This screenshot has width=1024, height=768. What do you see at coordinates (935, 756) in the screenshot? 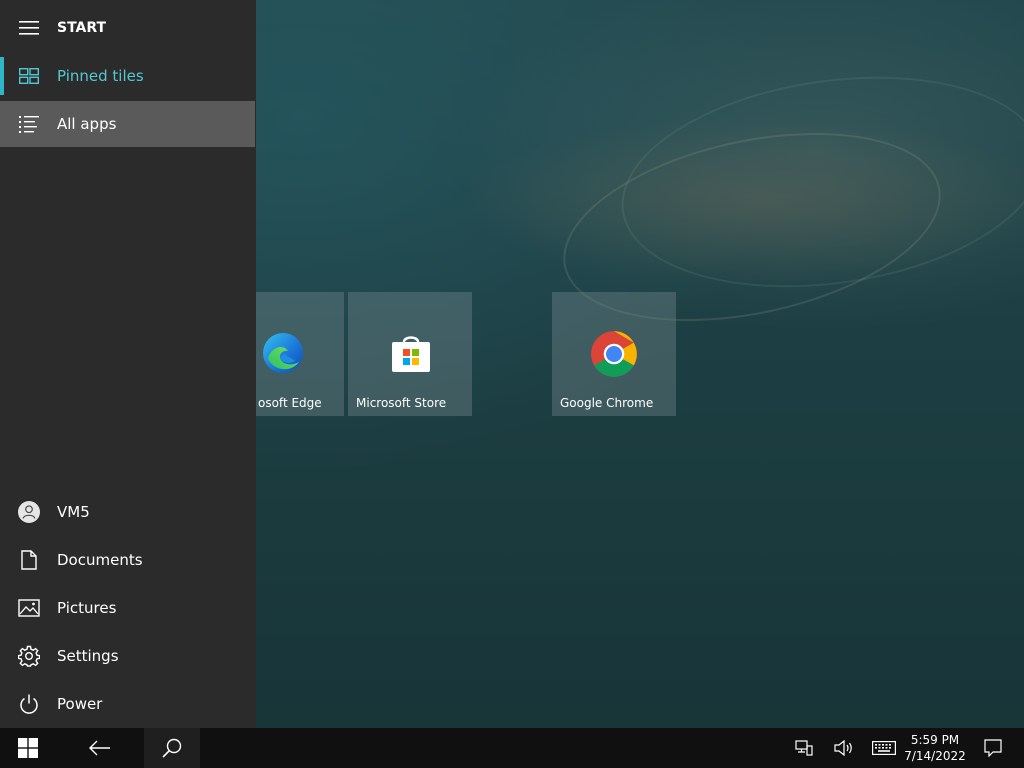
I see `clock-date: 7/14/2022` at bounding box center [935, 756].